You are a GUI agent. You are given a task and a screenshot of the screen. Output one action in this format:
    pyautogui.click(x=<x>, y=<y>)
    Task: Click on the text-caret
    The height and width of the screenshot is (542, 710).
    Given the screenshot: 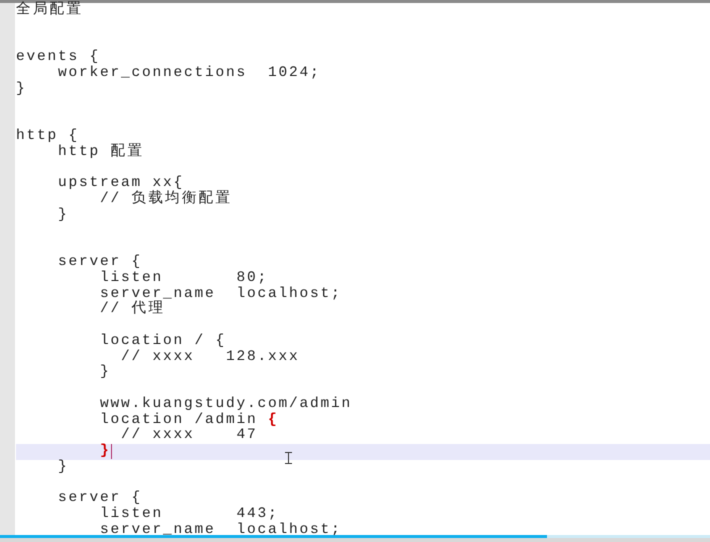 What is the action you would take?
    pyautogui.click(x=111, y=452)
    